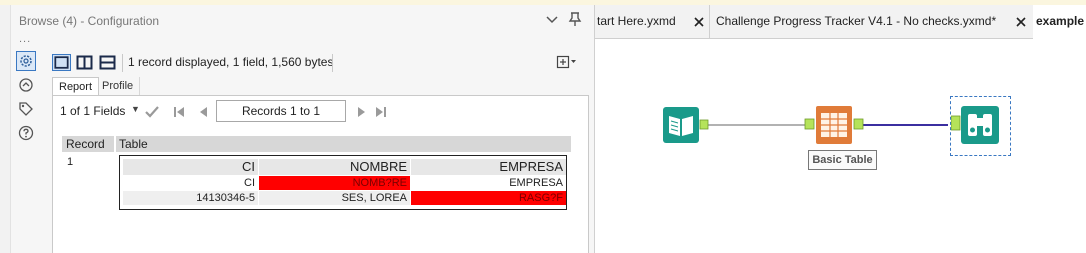 This screenshot has height=253, width=1086. What do you see at coordinates (26, 133) in the screenshot?
I see `help-icon` at bounding box center [26, 133].